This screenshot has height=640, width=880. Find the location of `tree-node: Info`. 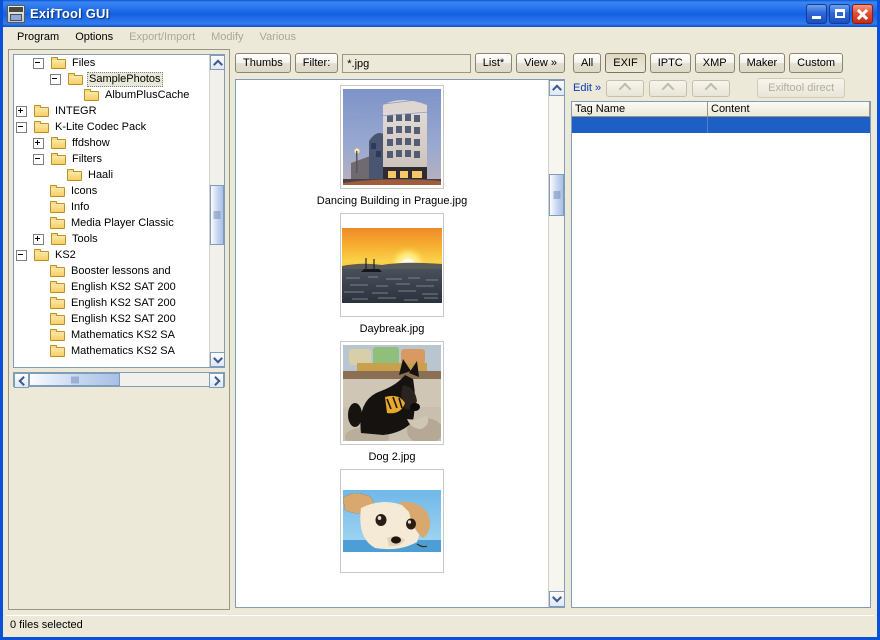

tree-node: Info is located at coordinates (111, 207).